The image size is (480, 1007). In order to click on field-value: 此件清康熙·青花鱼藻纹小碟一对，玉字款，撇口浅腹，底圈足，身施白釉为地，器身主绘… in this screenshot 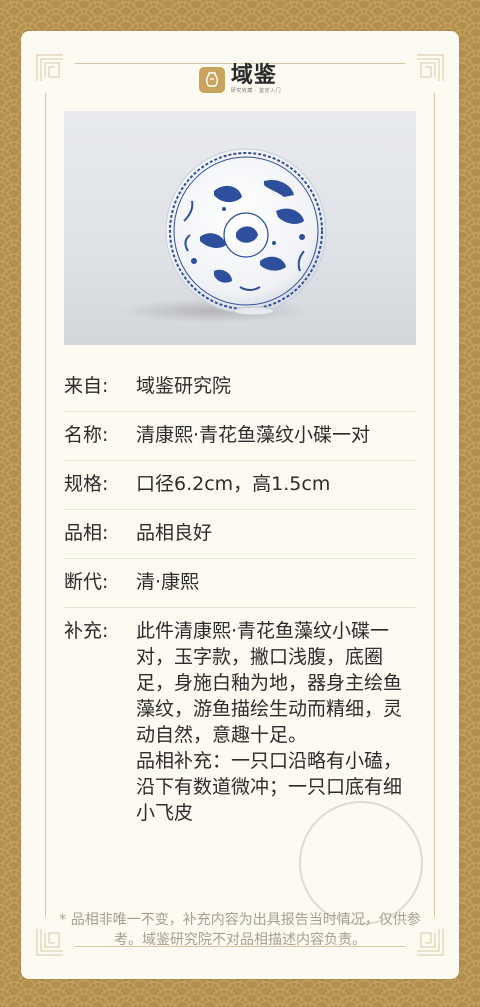, I will do `click(276, 722)`.